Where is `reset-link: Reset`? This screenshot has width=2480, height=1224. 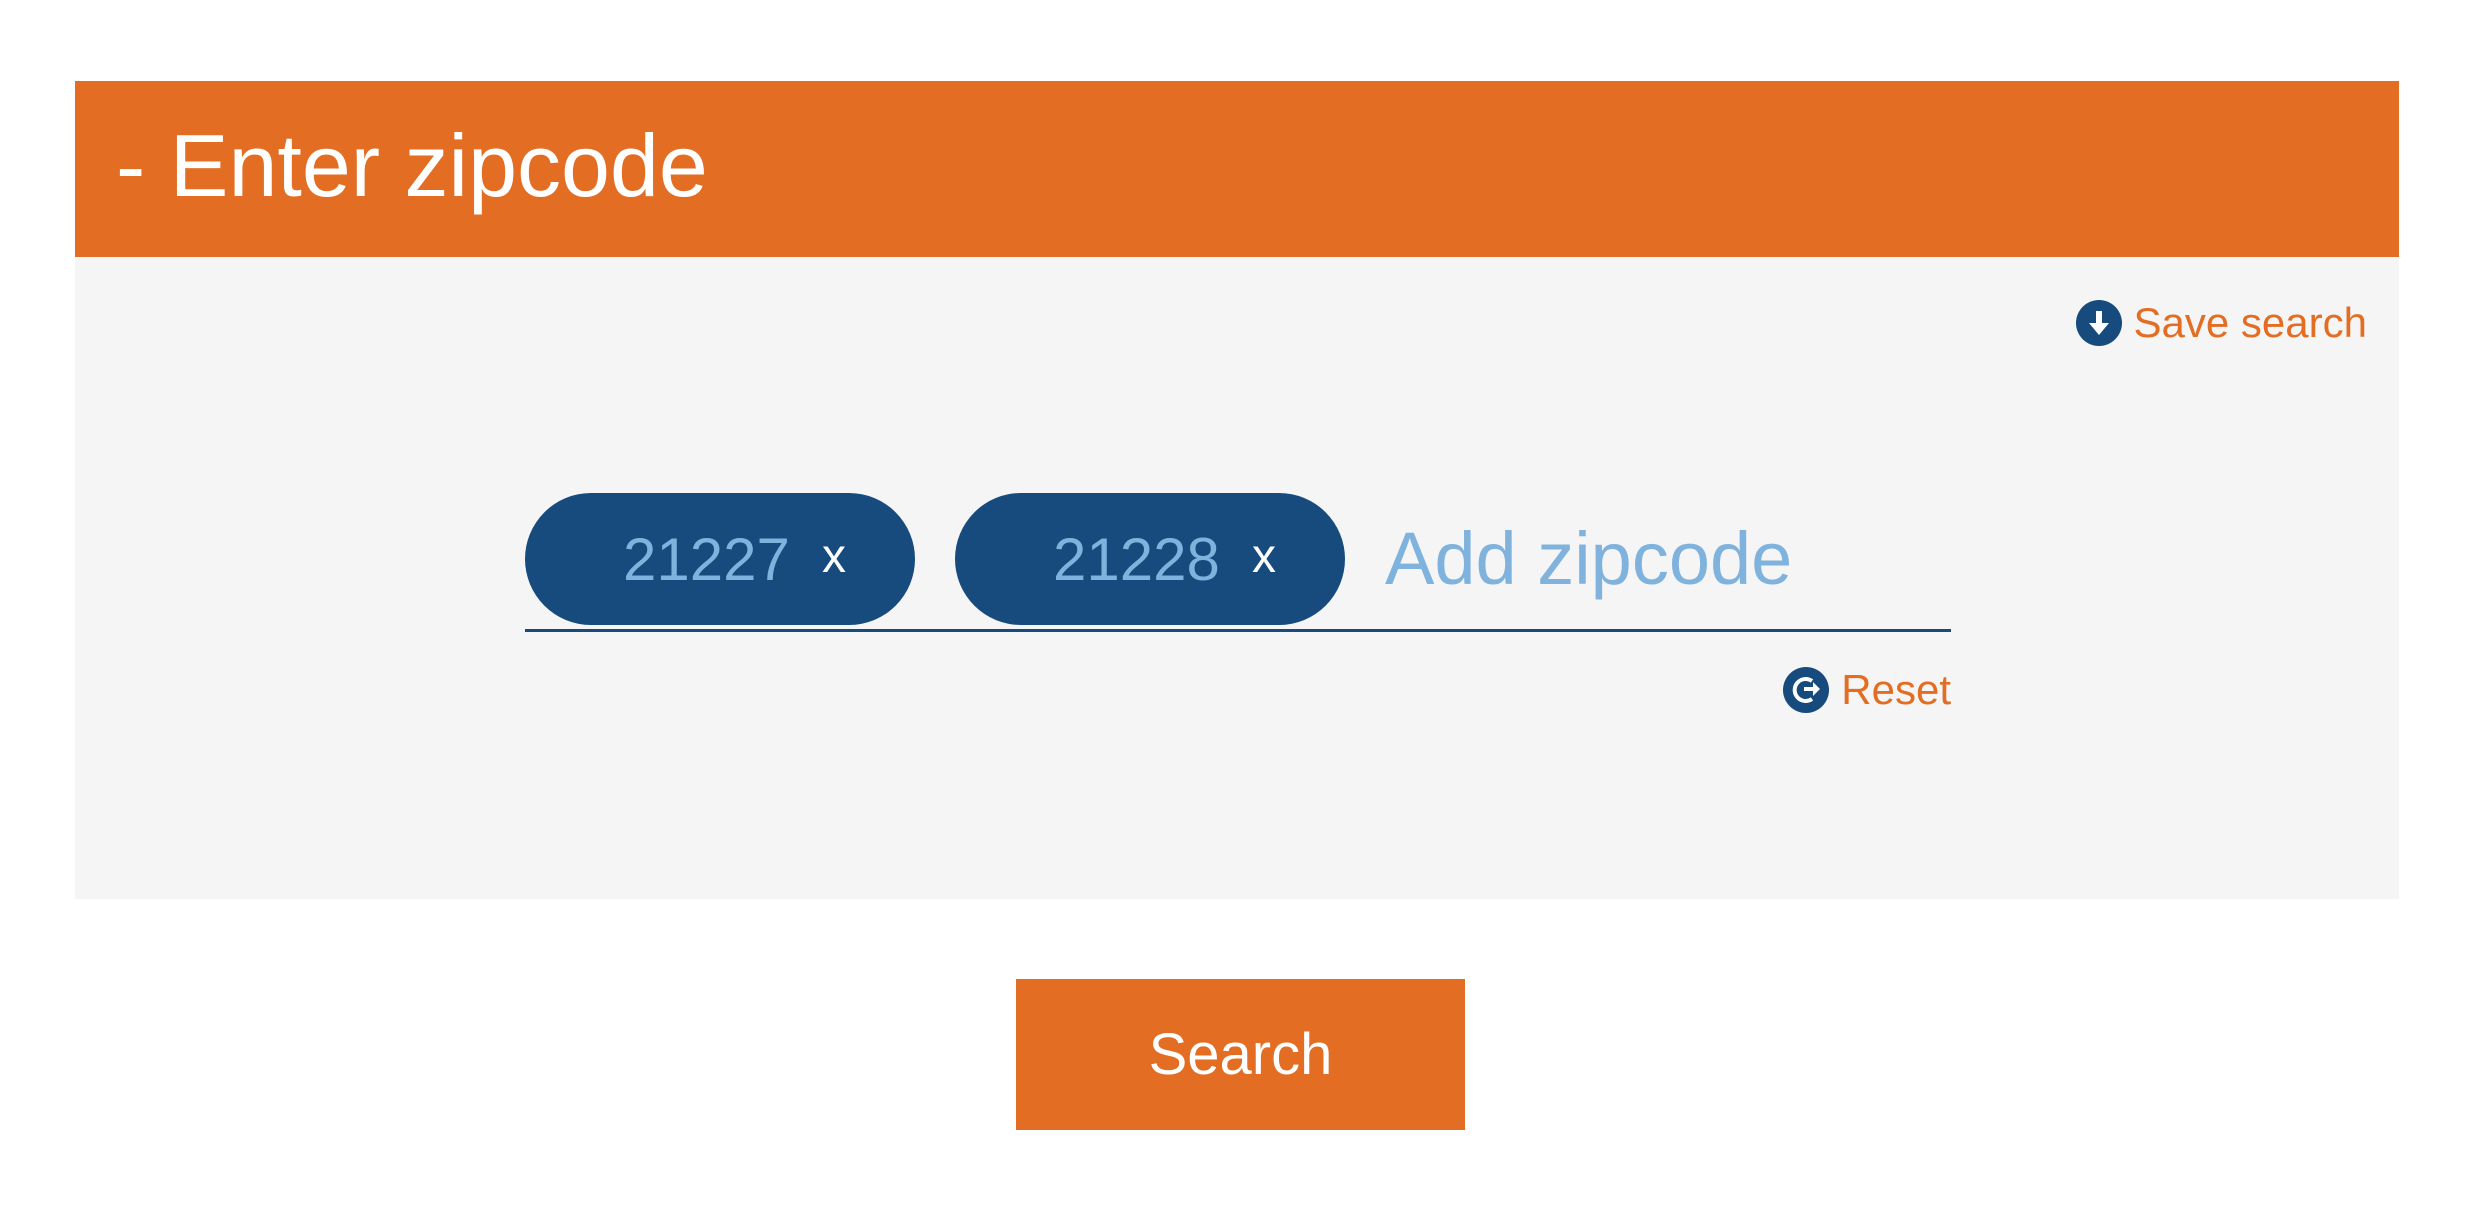
reset-link: Reset is located at coordinates (1867, 690).